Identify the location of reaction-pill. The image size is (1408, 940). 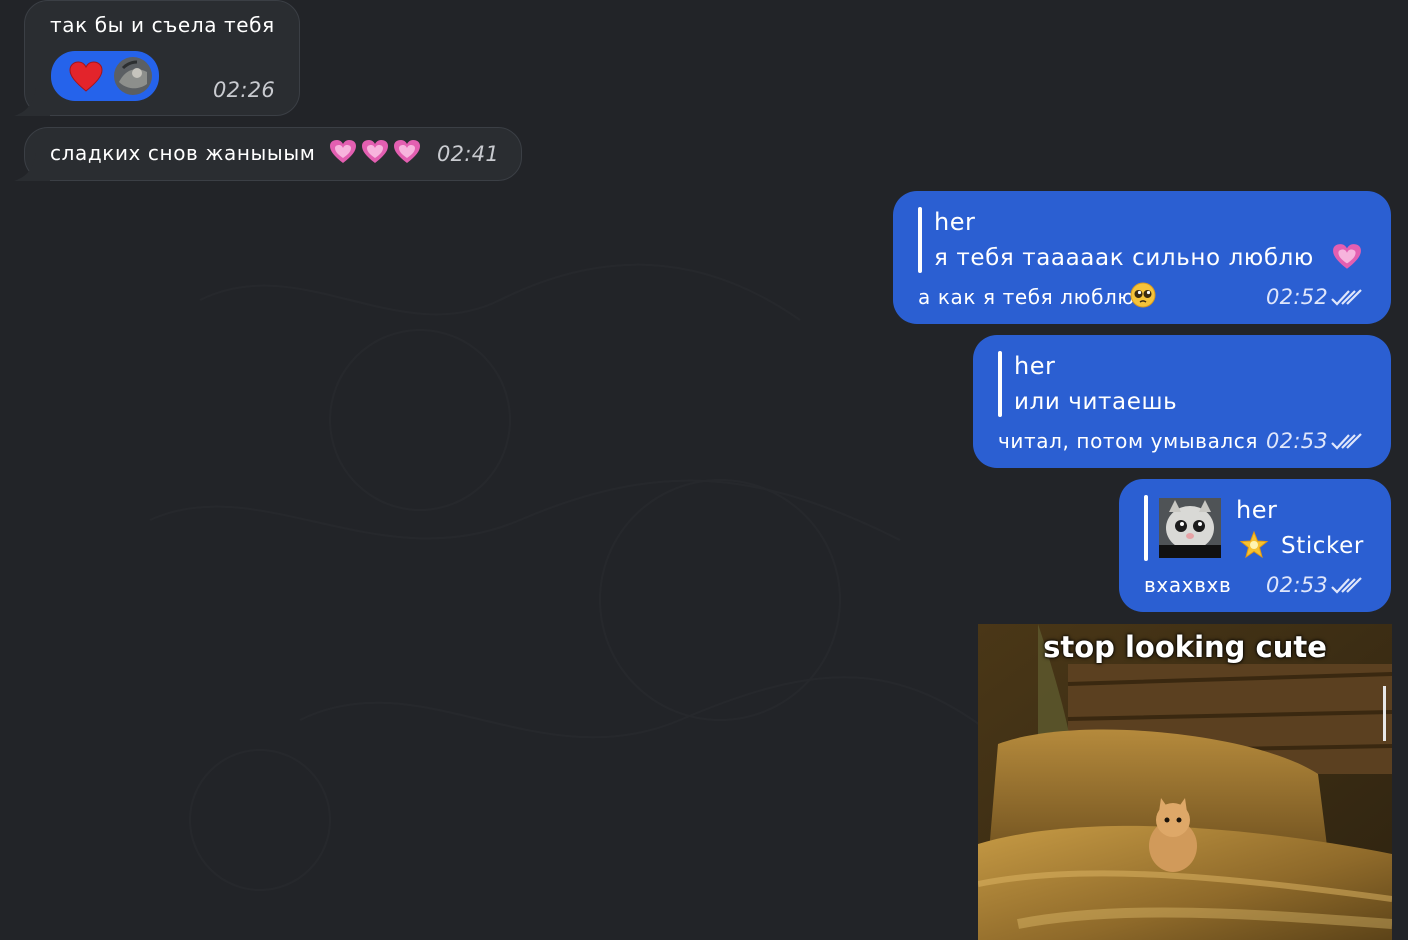
(105, 76).